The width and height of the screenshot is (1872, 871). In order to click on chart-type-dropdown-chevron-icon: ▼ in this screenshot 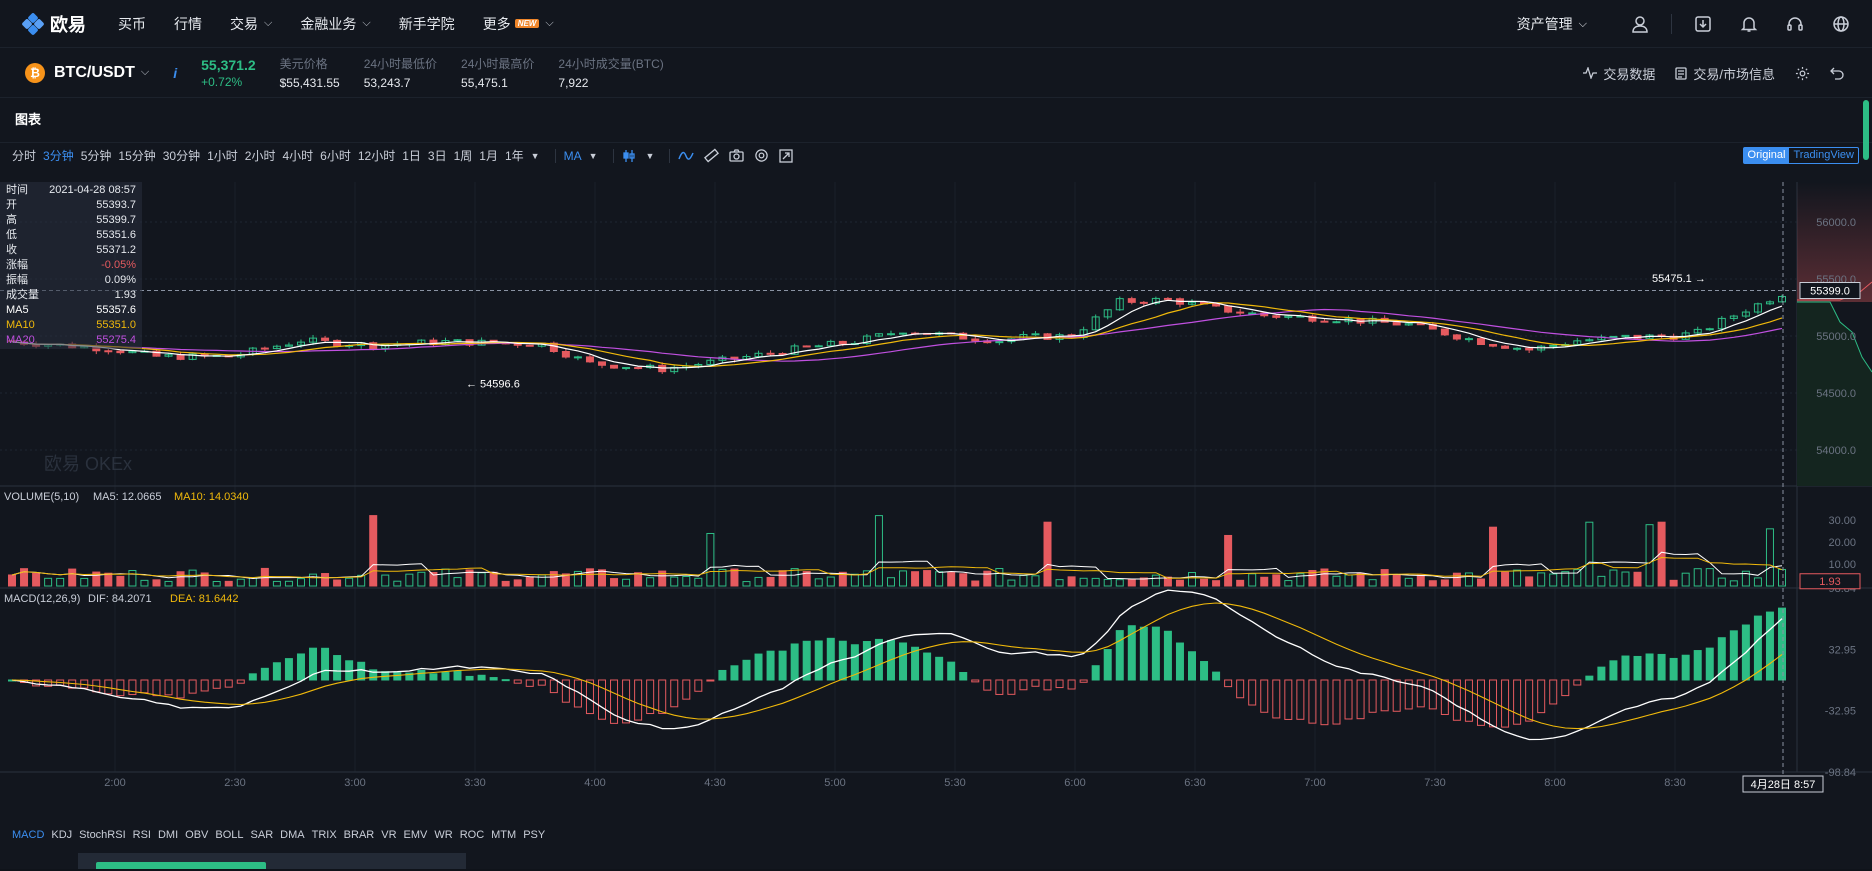, I will do `click(650, 156)`.